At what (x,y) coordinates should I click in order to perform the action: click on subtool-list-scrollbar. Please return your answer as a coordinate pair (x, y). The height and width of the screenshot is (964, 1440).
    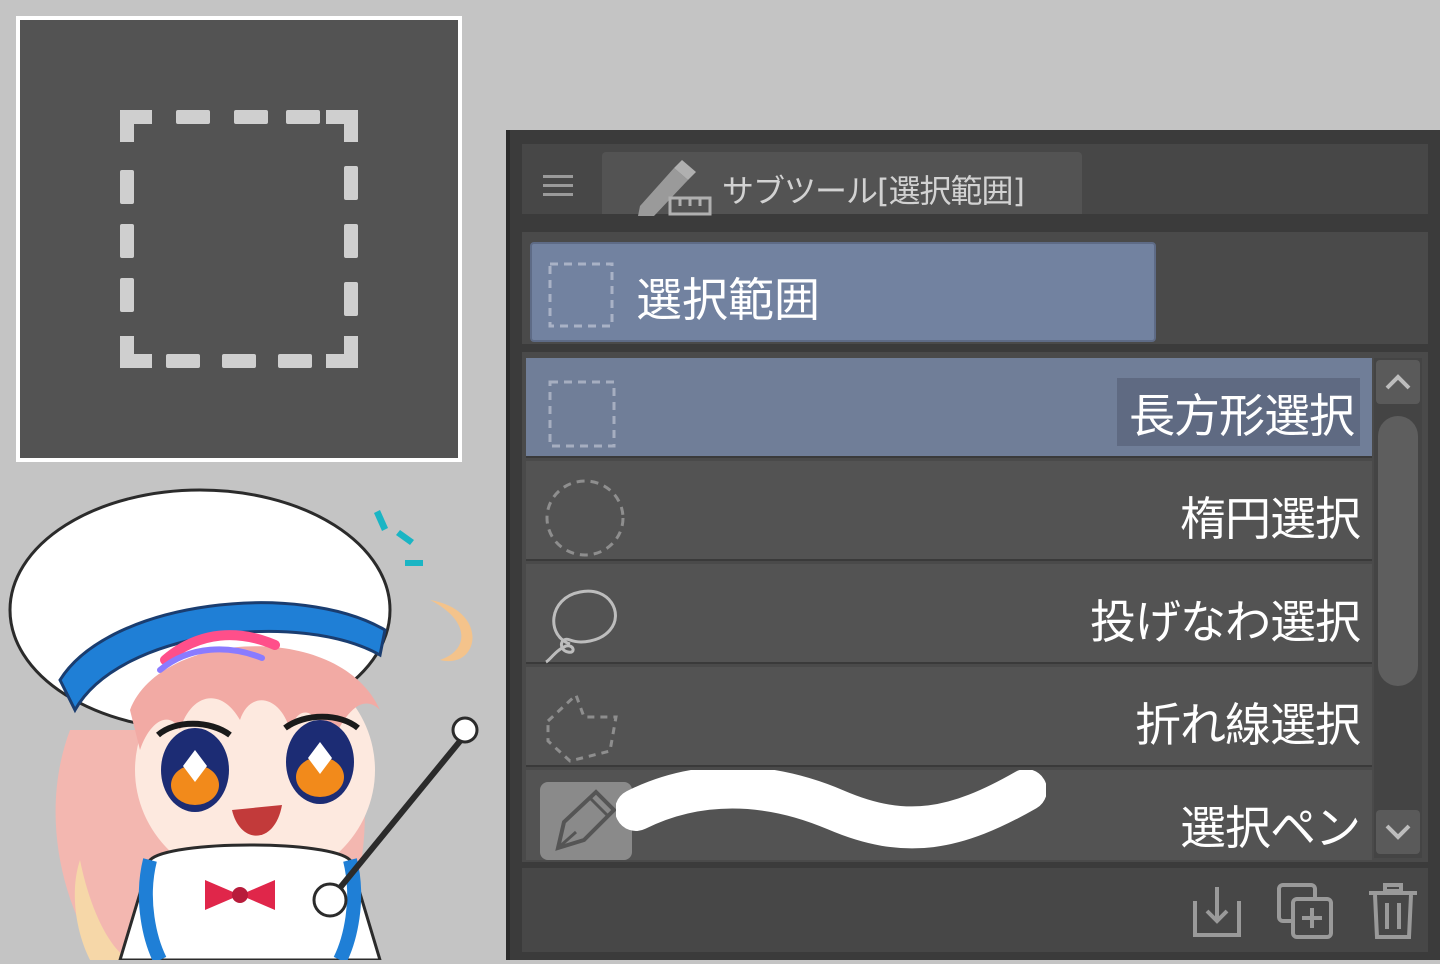
    Looking at the image, I should click on (1398, 608).